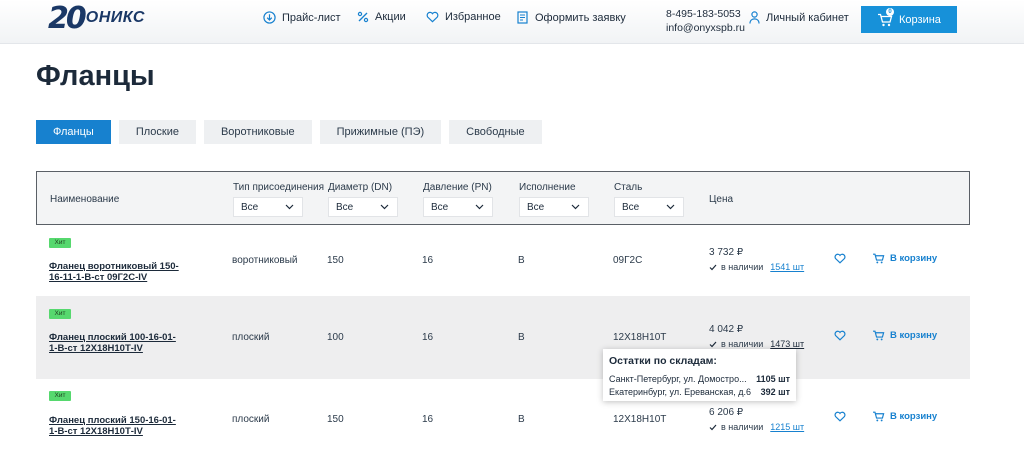  I want to click on stock-info: в наличии 1541 шт, so click(756, 267).